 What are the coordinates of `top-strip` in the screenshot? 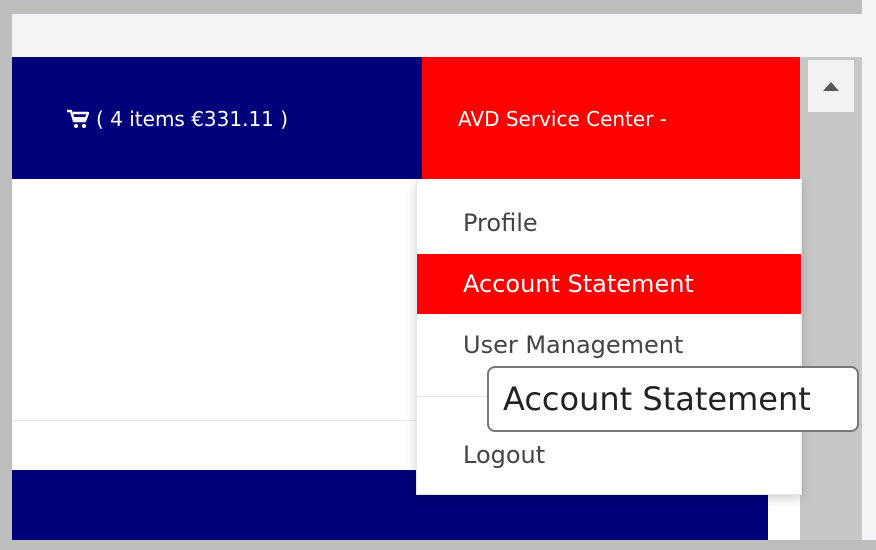 It's located at (437, 36).